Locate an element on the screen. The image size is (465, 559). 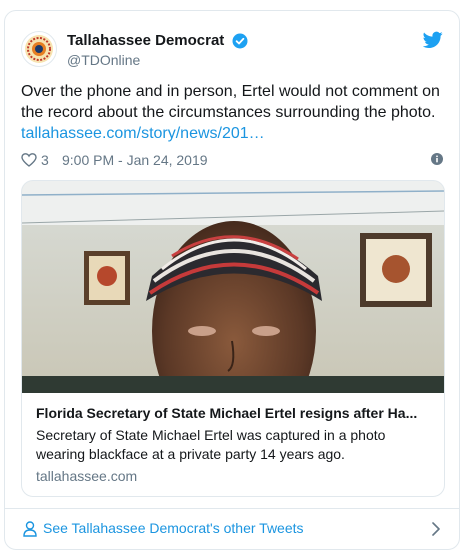
avatar is located at coordinates (39, 49).